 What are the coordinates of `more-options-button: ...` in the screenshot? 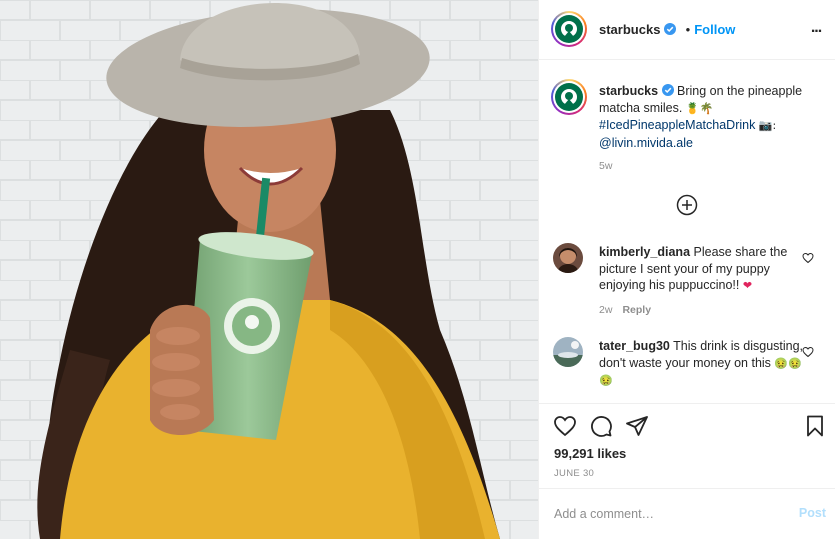 It's located at (816, 28).